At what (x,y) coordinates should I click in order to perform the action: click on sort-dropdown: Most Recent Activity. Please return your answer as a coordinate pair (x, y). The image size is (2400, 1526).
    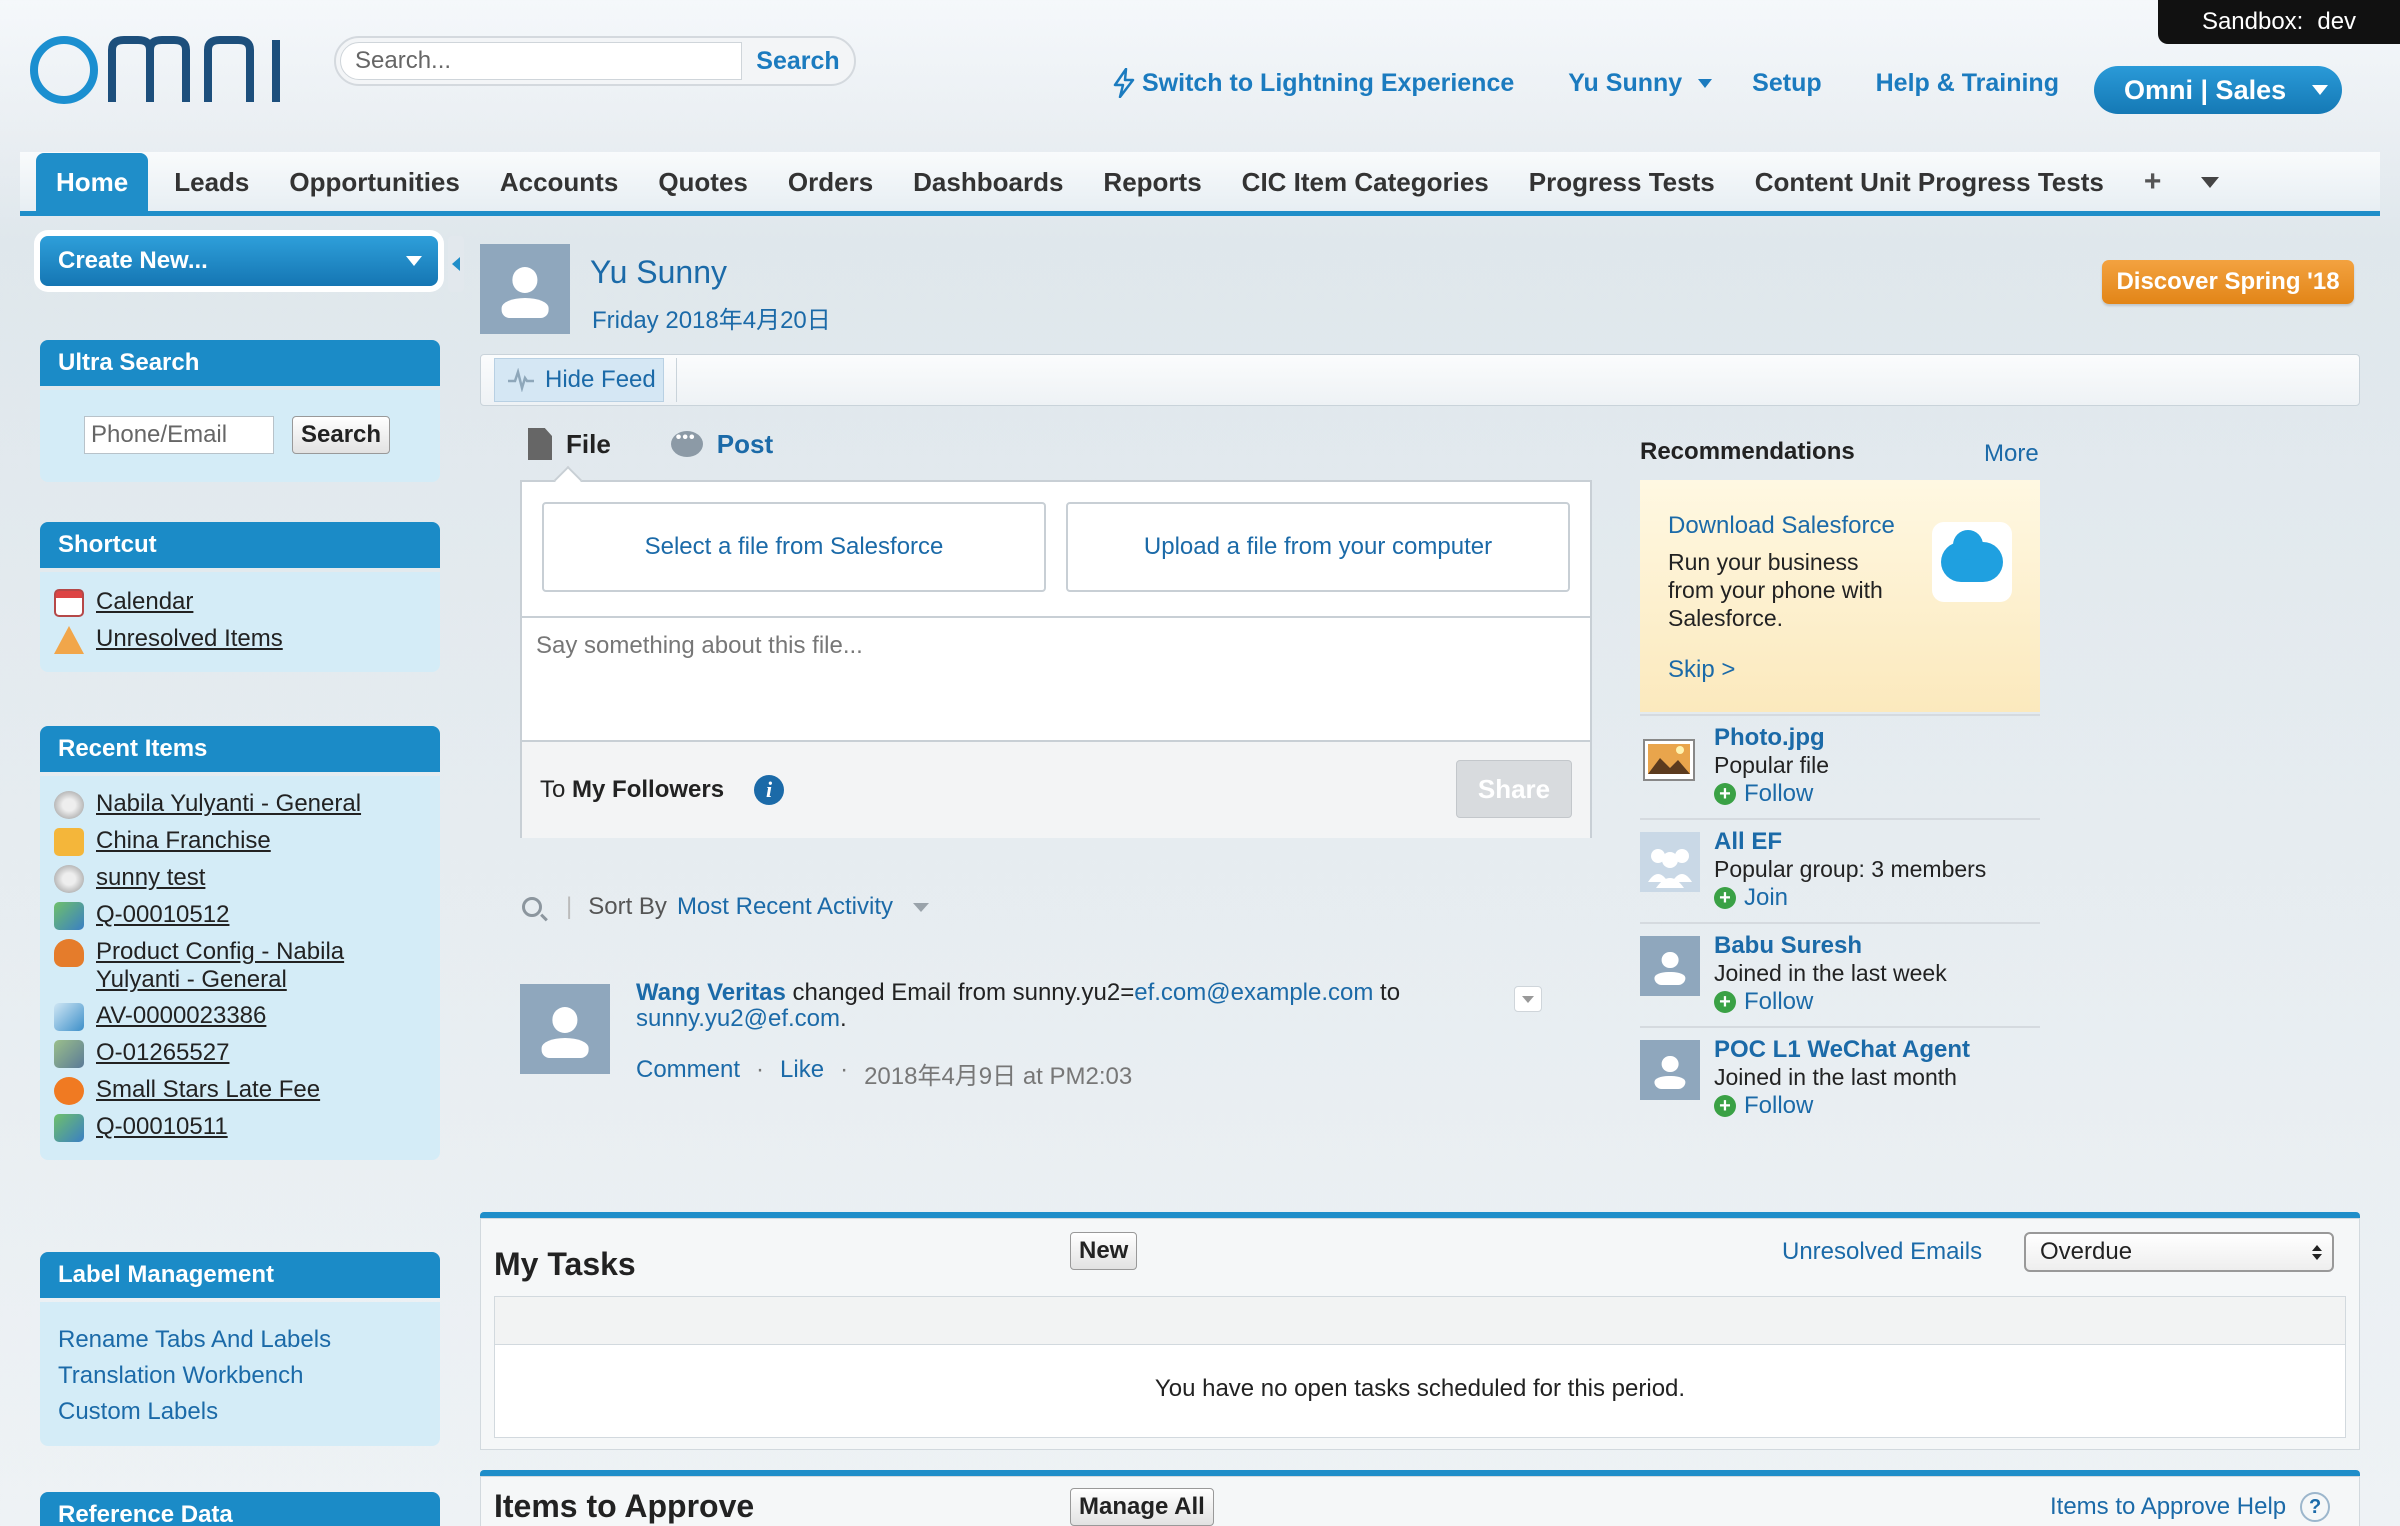
    Looking at the image, I should click on (803, 907).